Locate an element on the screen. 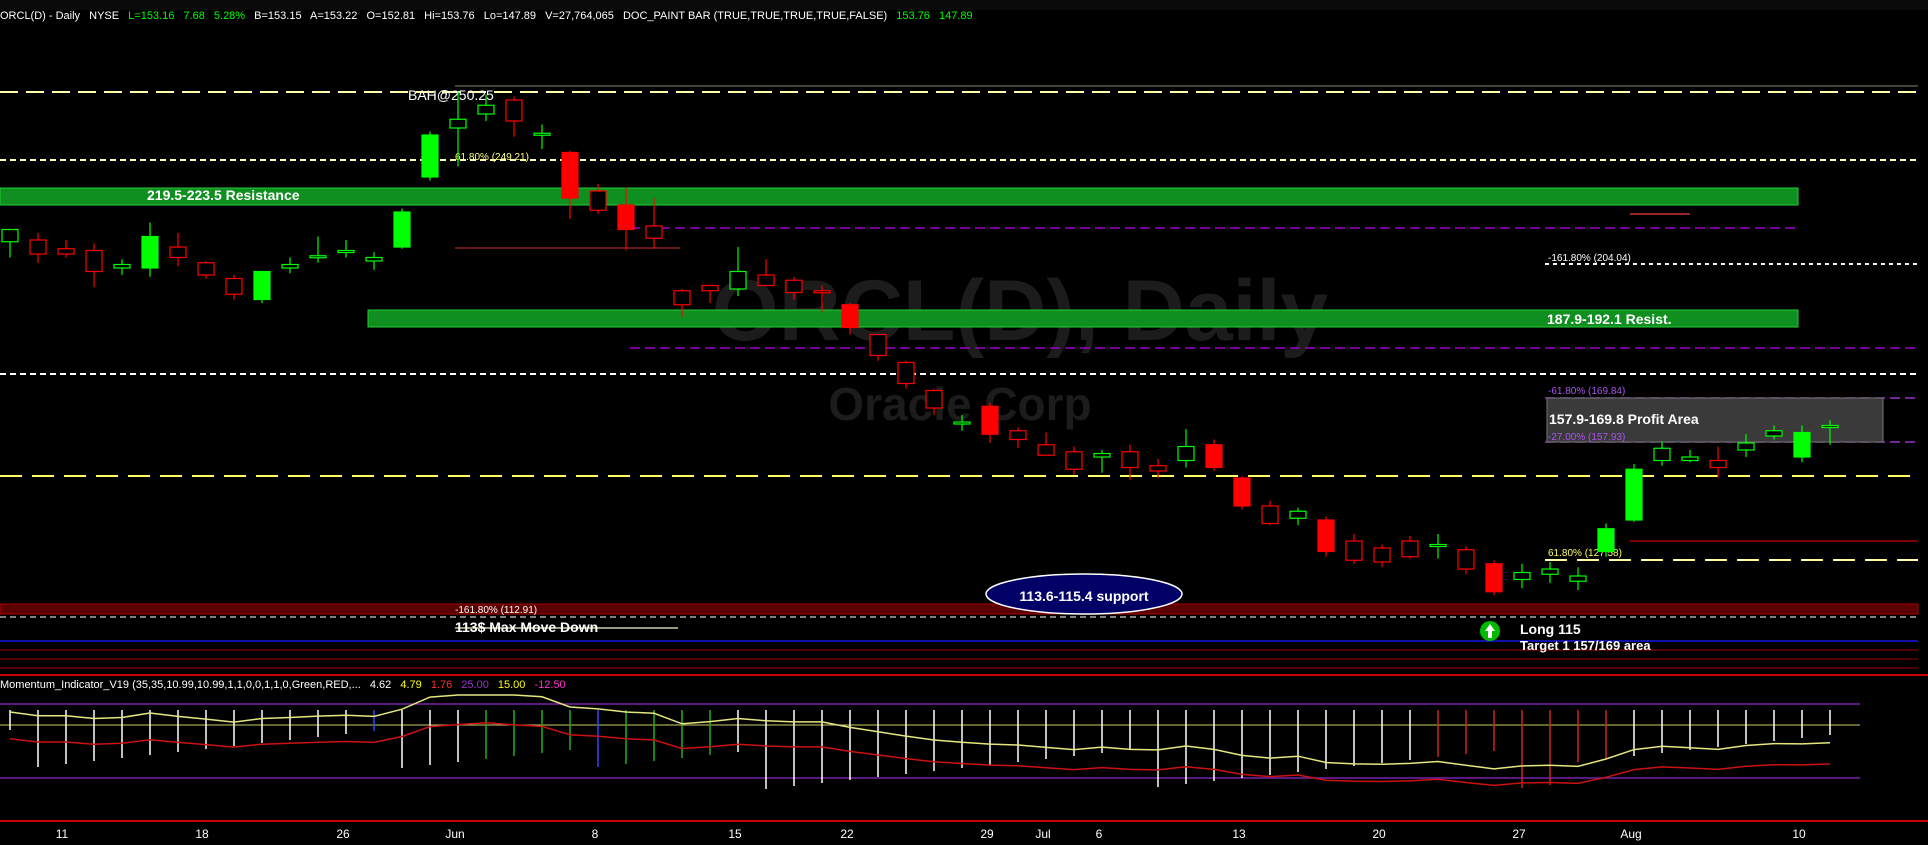  oscillator-histogram is located at coordinates (920, 749).